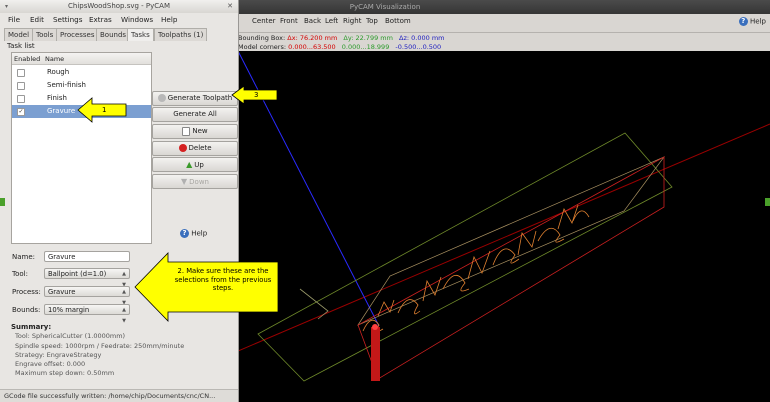 Image resolution: width=770 pixels, height=402 pixels. I want to click on callout-3-text: 3, so click(256, 95).